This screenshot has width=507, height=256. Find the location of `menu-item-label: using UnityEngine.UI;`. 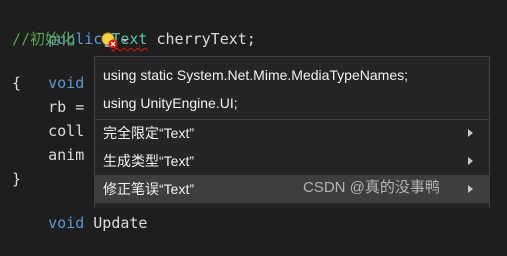

menu-item-label: using UnityEngine.UI; is located at coordinates (170, 103).